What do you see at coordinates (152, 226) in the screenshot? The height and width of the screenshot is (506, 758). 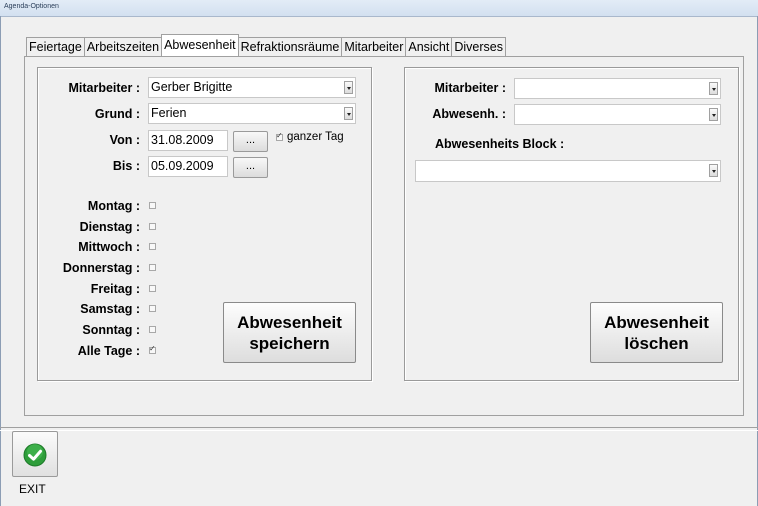 I see `day-checkbox-dienstag` at bounding box center [152, 226].